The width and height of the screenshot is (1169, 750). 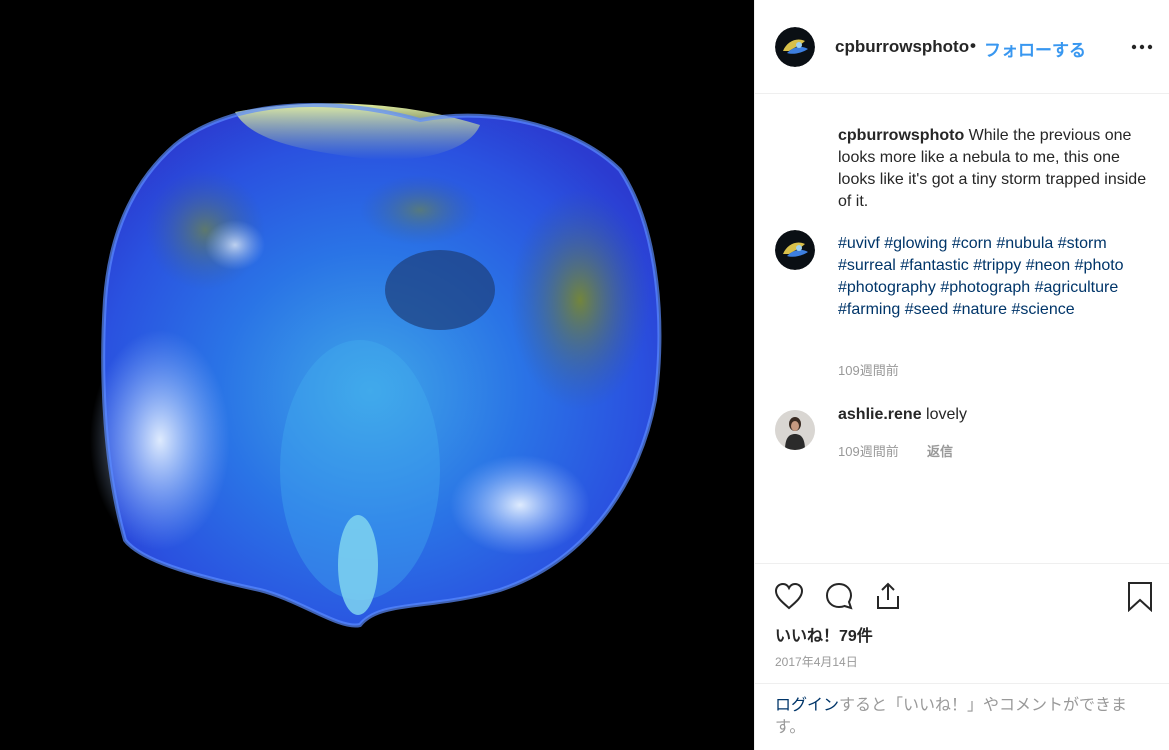 What do you see at coordinates (880, 414) in the screenshot?
I see `comment-username: ashlie.rene` at bounding box center [880, 414].